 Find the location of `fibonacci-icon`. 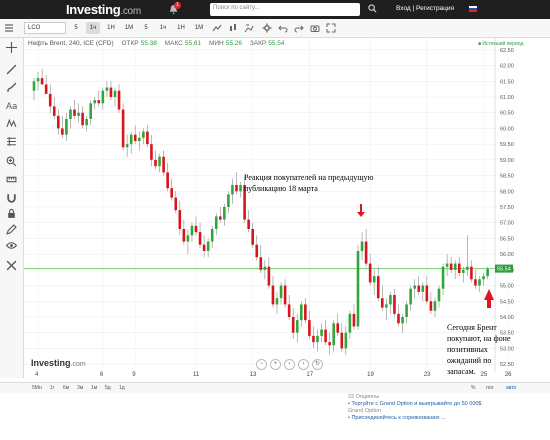

fibonacci-icon is located at coordinates (11, 141).